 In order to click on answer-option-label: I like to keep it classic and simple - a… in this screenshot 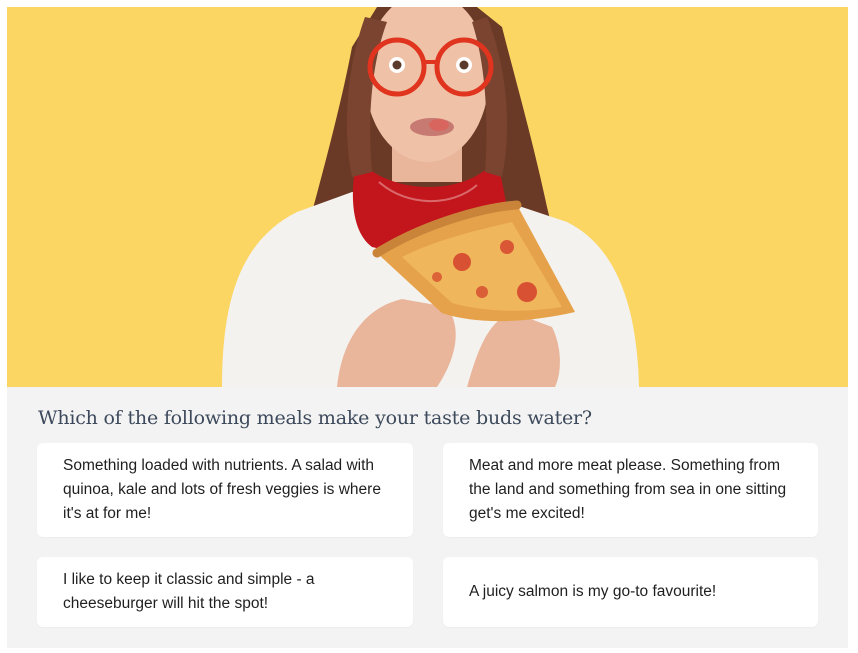, I will do `click(189, 591)`.